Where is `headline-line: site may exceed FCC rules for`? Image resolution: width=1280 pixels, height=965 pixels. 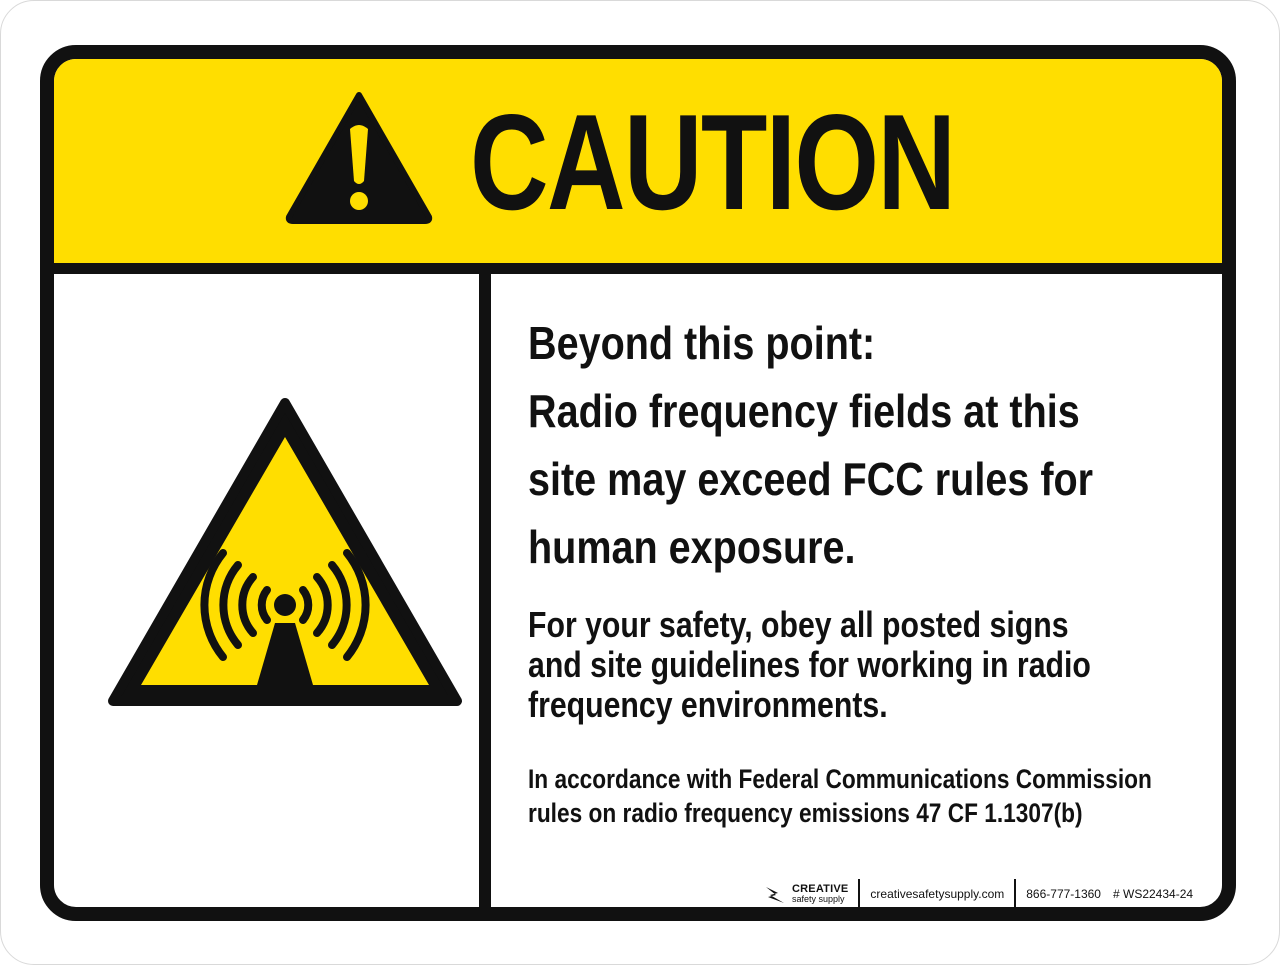
headline-line: site may exceed FCC rules for is located at coordinates (811, 479).